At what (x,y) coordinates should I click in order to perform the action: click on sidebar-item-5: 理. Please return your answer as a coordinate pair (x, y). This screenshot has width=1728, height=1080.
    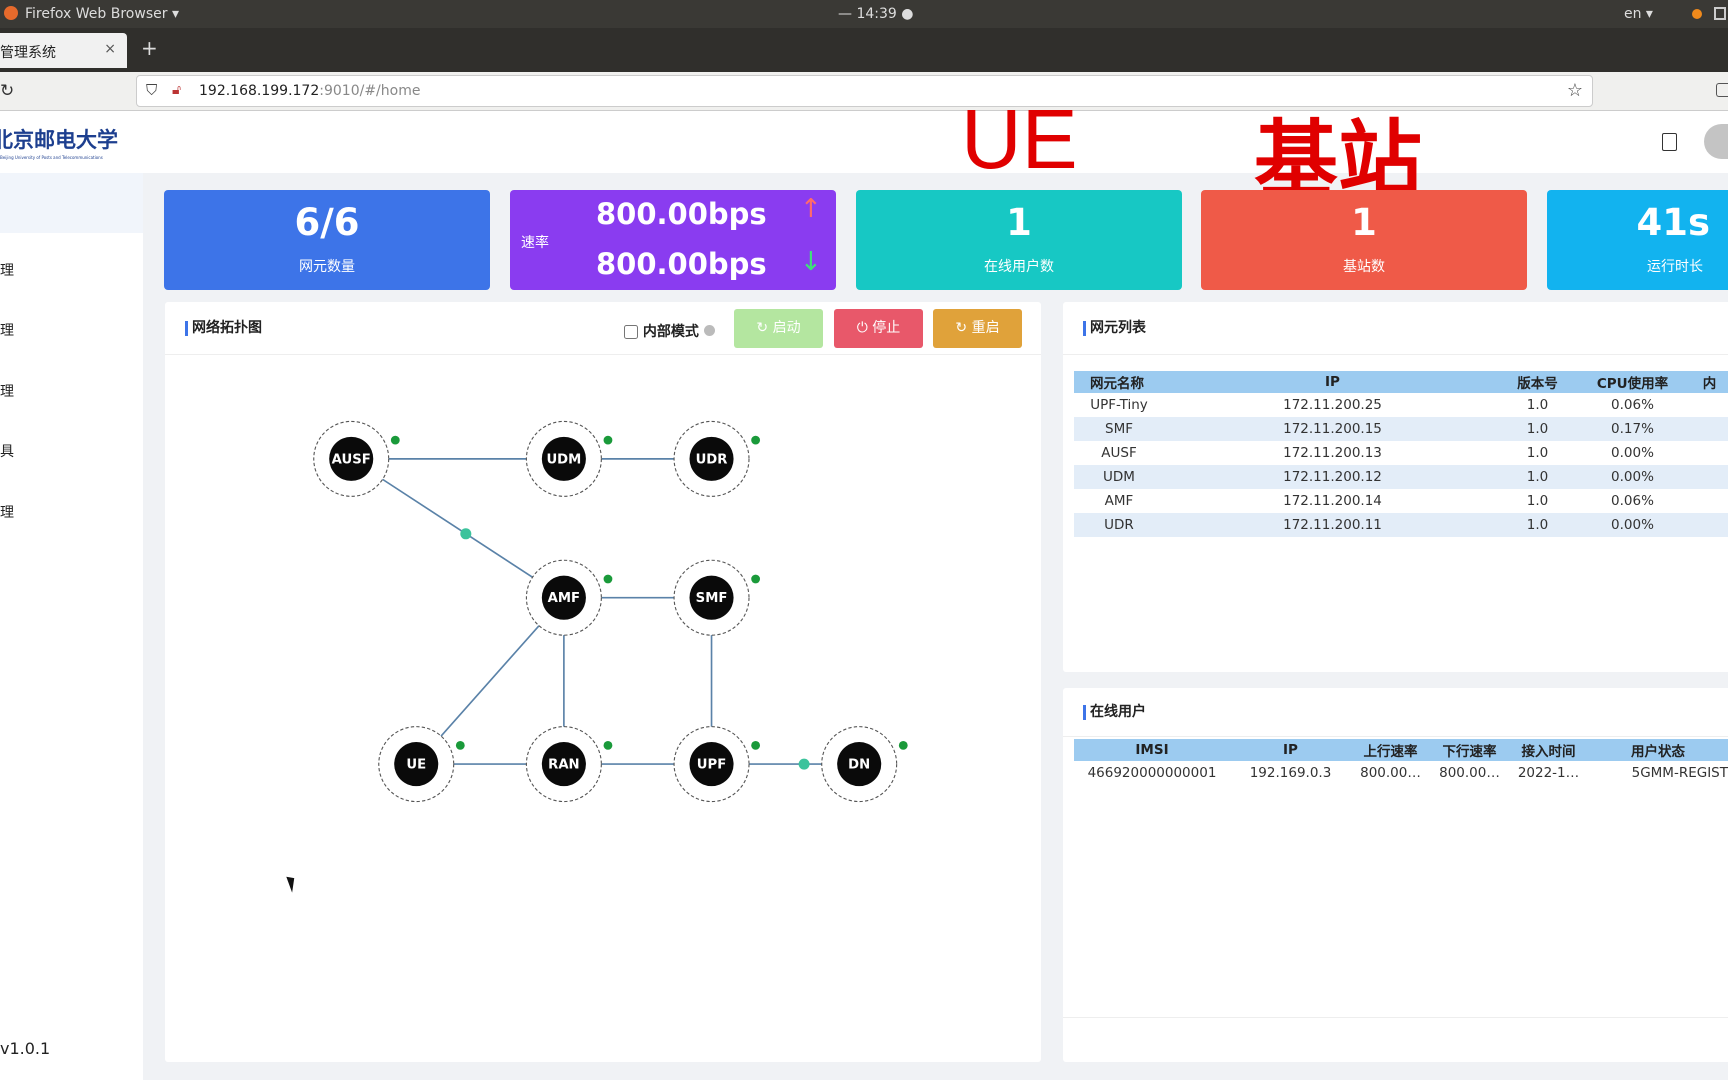
    Looking at the image, I should click on (71, 512).